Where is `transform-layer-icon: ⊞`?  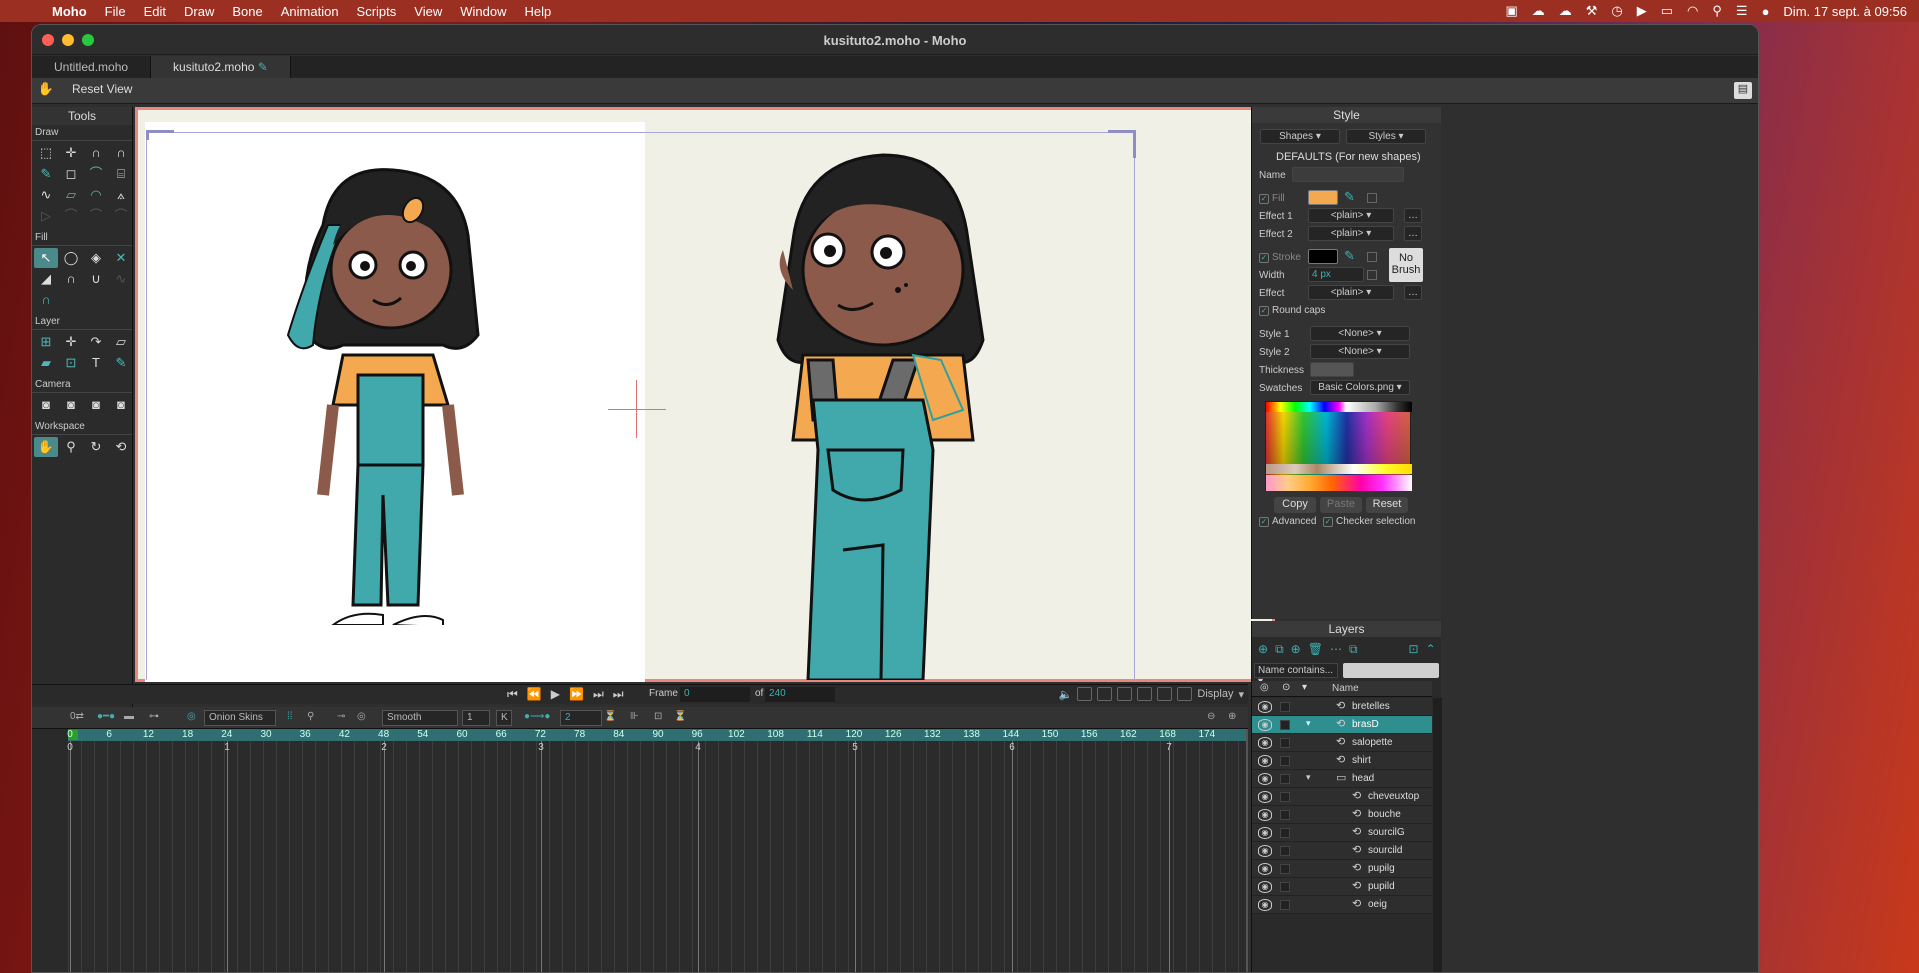 transform-layer-icon: ⊞ is located at coordinates (46, 342).